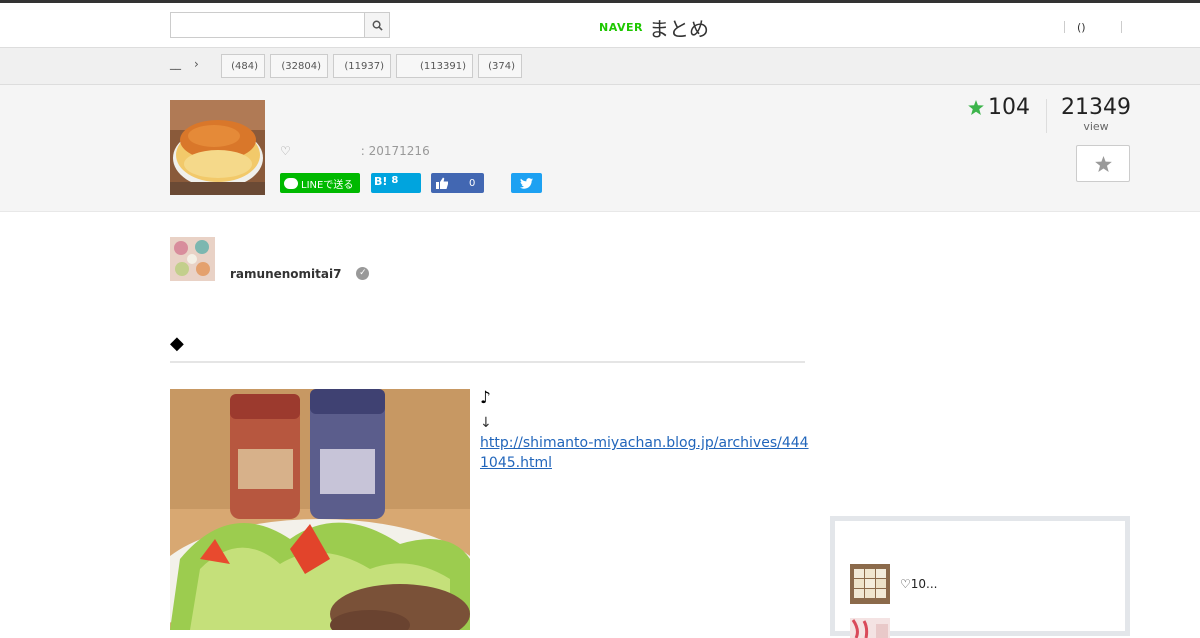  Describe the element at coordinates (291, 183) in the screenshot. I see `line-icon` at that location.